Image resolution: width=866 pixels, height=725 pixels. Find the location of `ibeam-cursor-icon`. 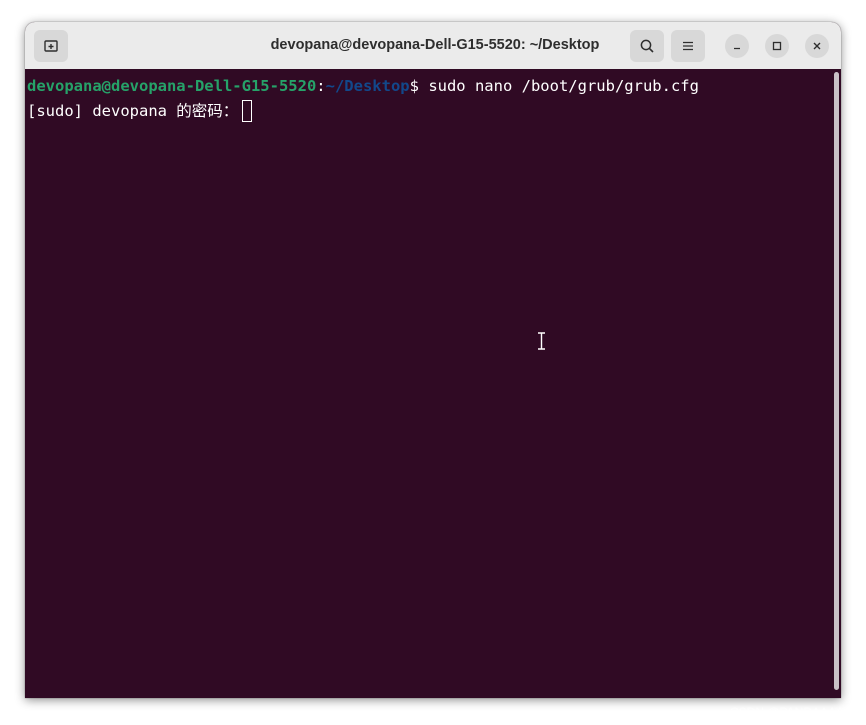

ibeam-cursor-icon is located at coordinates (541, 341).